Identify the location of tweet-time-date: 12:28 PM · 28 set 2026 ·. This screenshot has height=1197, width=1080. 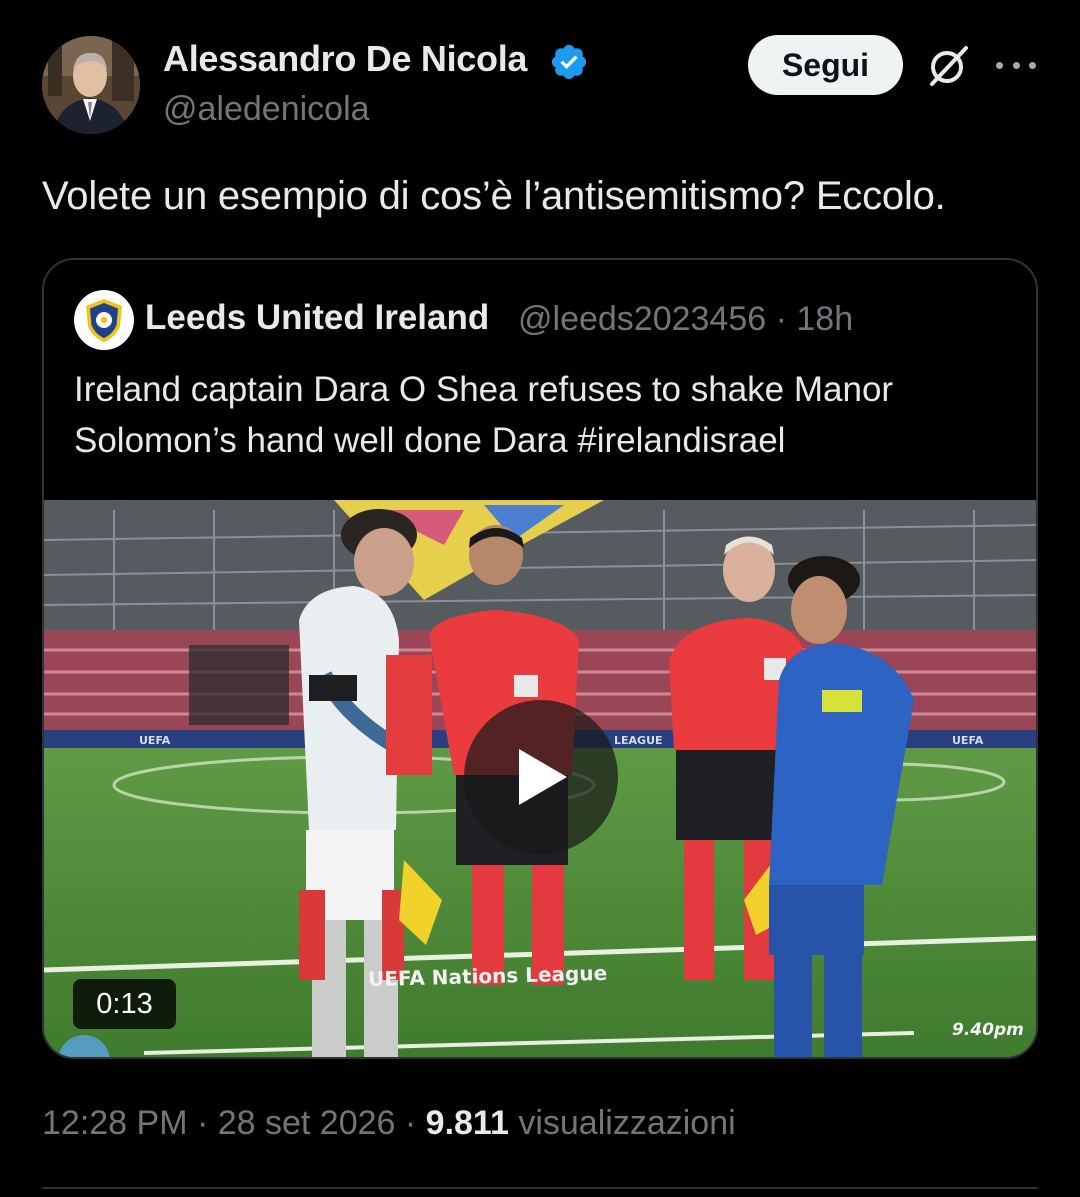
(234, 1123).